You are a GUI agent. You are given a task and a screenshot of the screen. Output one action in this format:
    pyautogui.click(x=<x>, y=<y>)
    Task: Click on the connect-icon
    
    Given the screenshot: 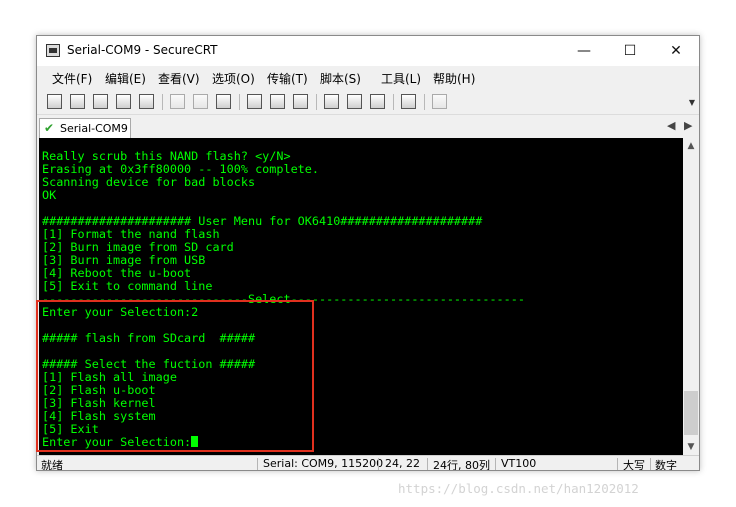 What is the action you would take?
    pyautogui.click(x=54, y=101)
    